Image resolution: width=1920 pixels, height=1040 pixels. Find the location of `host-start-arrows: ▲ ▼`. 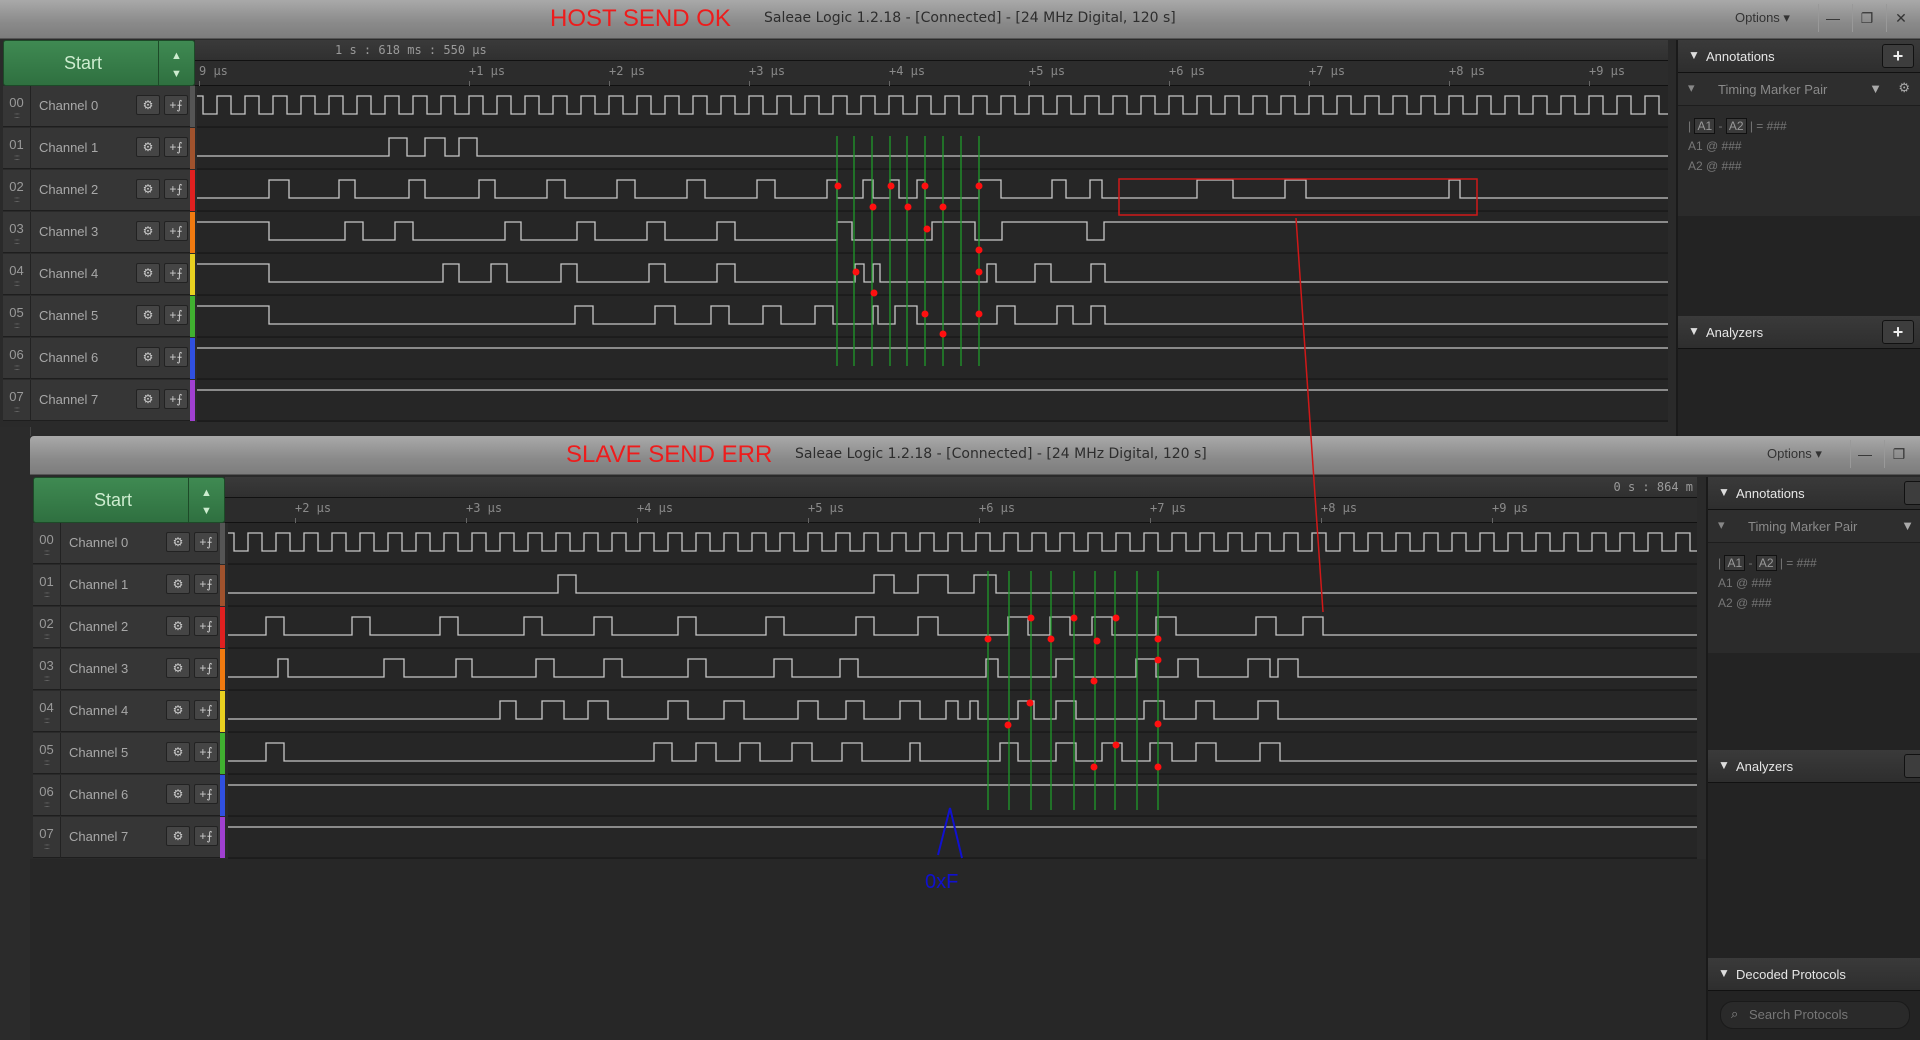

host-start-arrows: ▲ ▼ is located at coordinates (176, 63).